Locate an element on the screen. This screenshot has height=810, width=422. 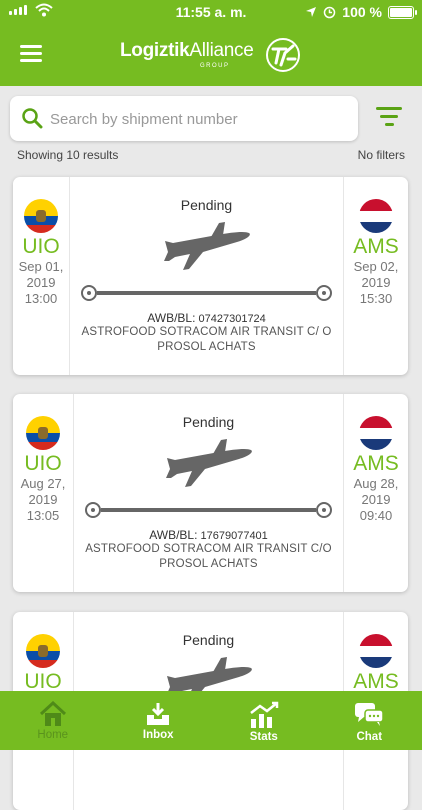
search-bar is located at coordinates (184, 118).